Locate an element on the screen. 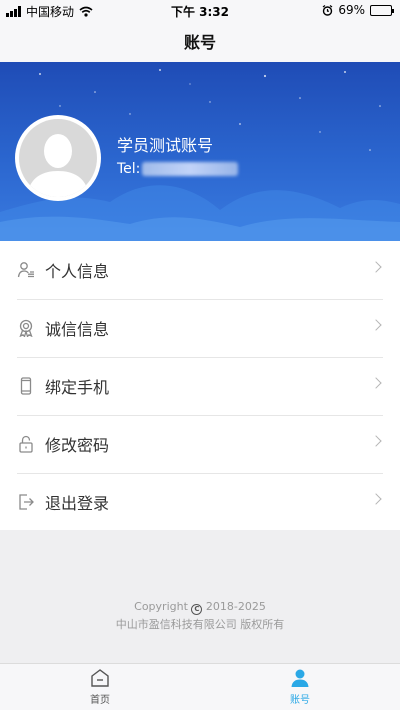 The width and height of the screenshot is (400, 710). tab-account: 账号 is located at coordinates (300, 687).